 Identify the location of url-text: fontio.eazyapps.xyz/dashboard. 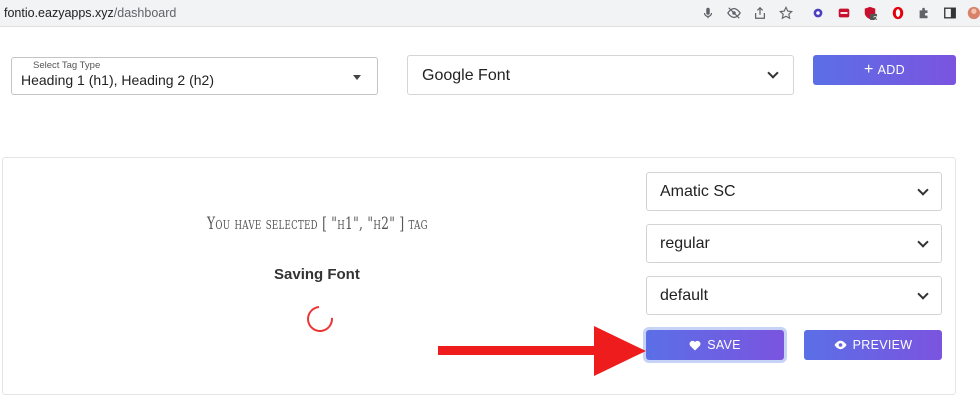
(90, 13).